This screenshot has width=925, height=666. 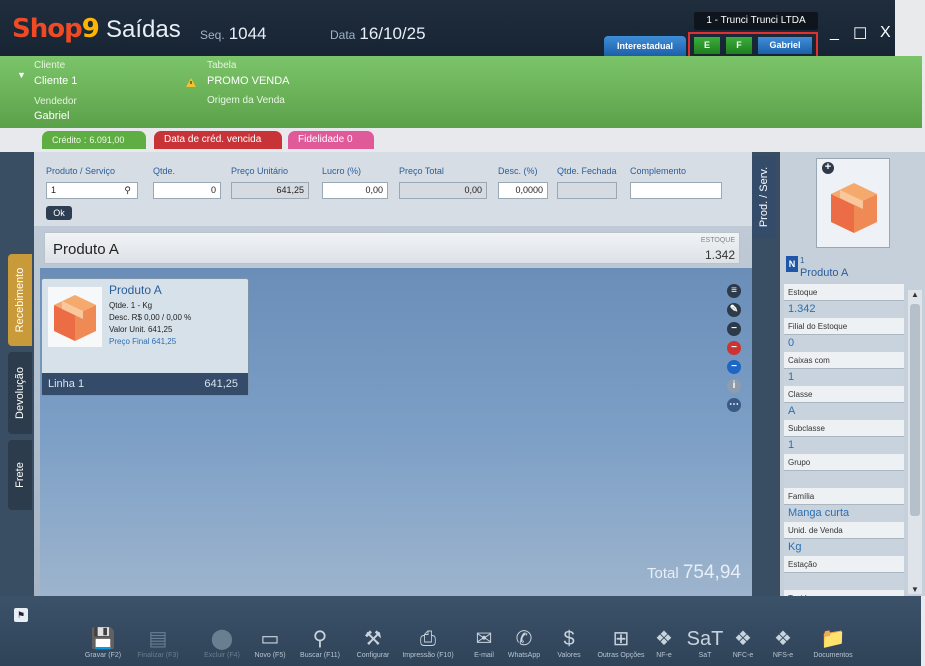 I want to click on origem-label: Origem da Venda, so click(x=246, y=100).